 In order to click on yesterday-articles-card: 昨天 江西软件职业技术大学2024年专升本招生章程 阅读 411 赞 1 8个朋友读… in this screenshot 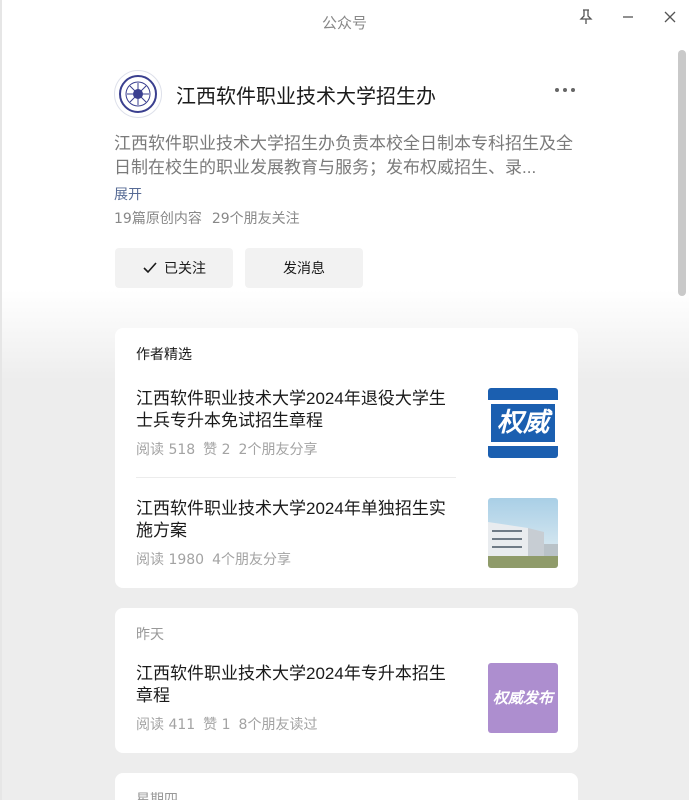, I will do `click(346, 680)`.